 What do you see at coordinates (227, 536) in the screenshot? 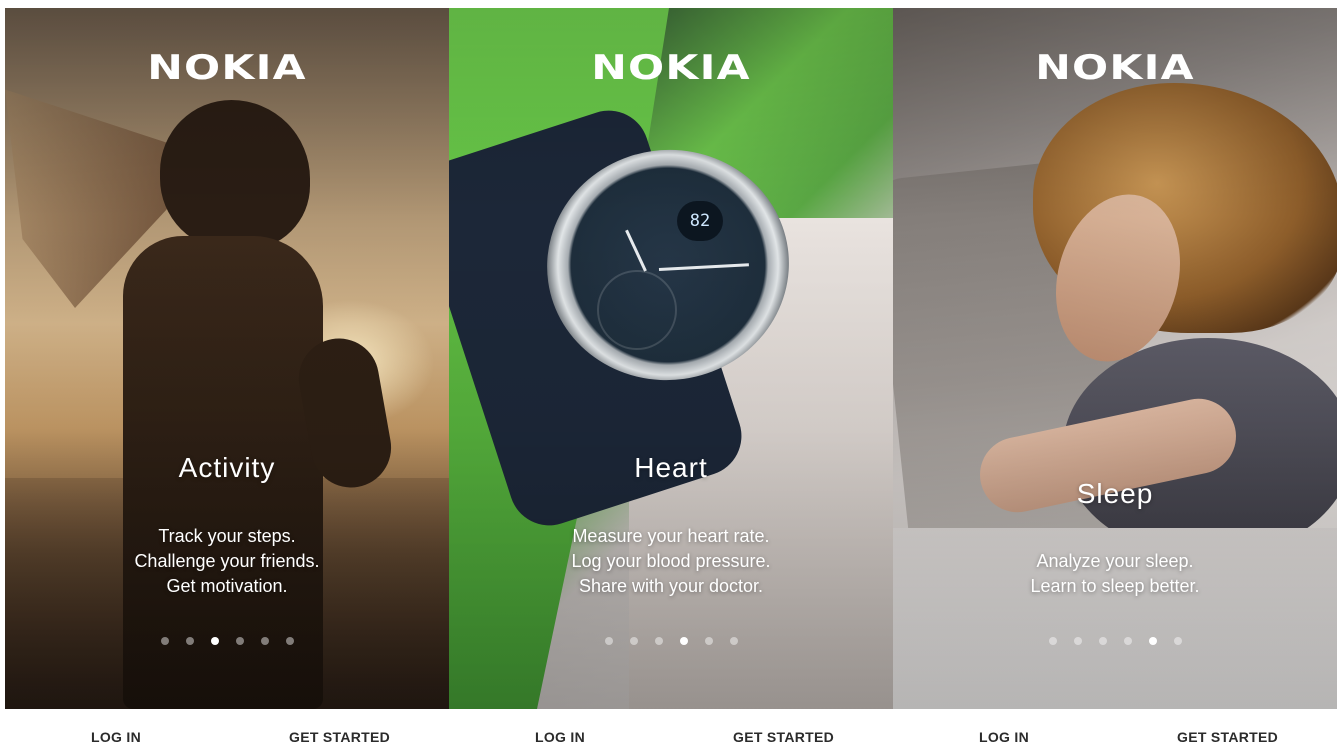
I see `feature-line: Track your steps.` at bounding box center [227, 536].